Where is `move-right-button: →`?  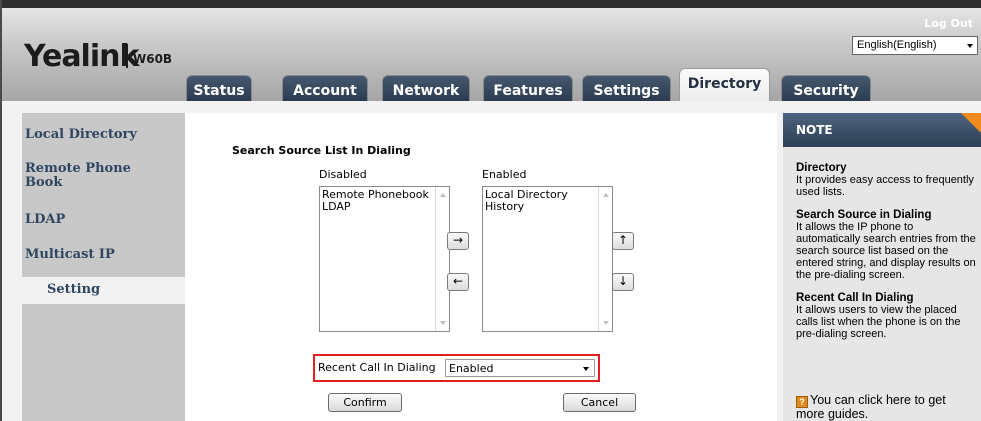
move-right-button: → is located at coordinates (458, 241).